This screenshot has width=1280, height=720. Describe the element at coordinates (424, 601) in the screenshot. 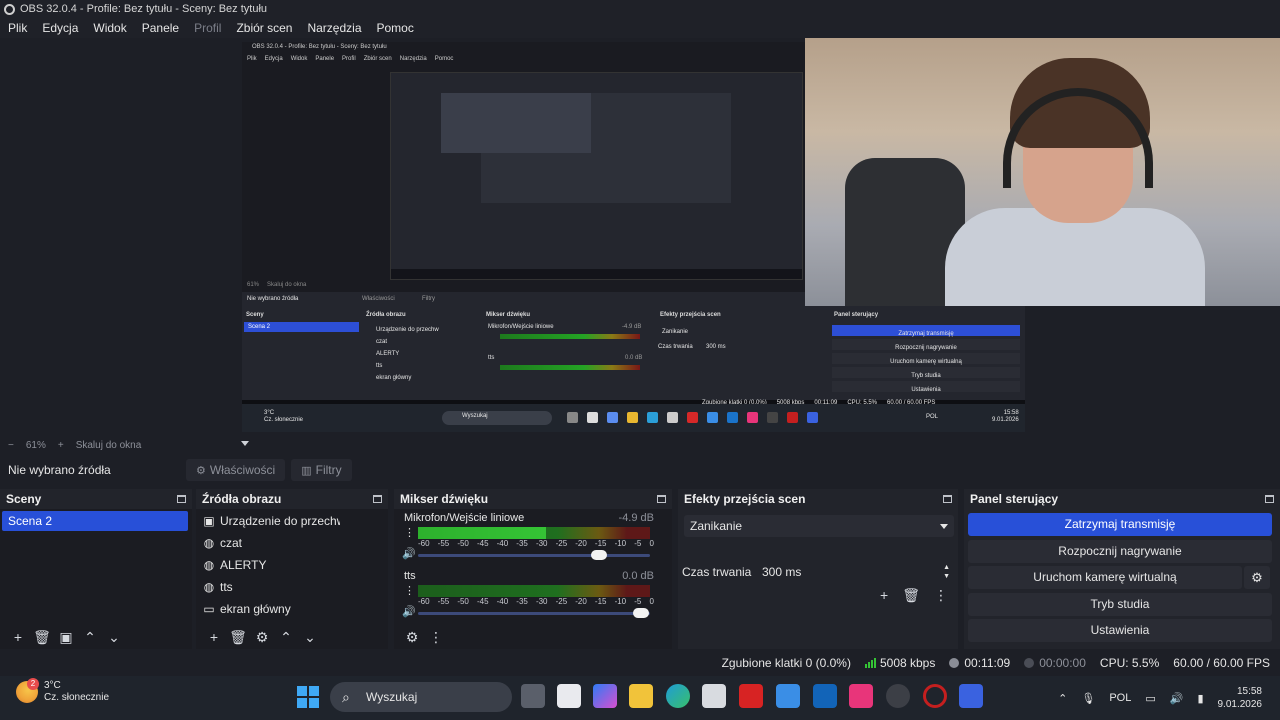

I see `meter-tick: -60` at that location.